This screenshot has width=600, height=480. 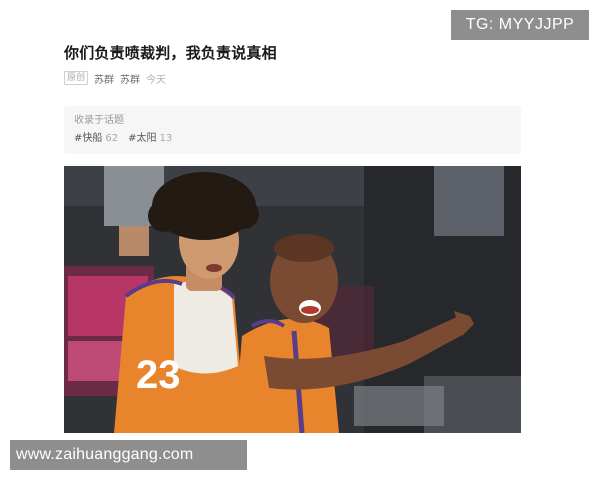 I want to click on original-tag: 原创, so click(x=76, y=78).